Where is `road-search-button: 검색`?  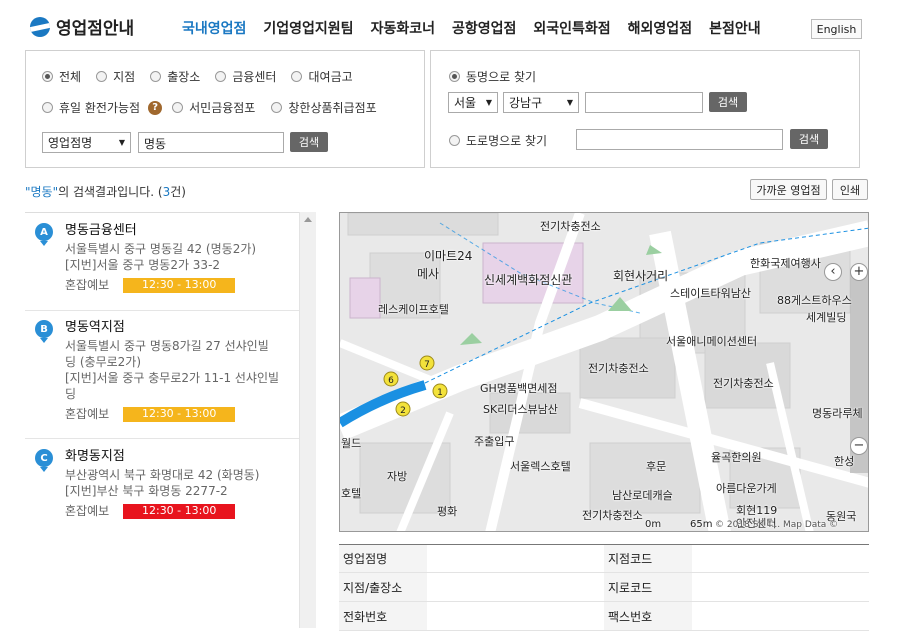 road-search-button: 검색 is located at coordinates (809, 139).